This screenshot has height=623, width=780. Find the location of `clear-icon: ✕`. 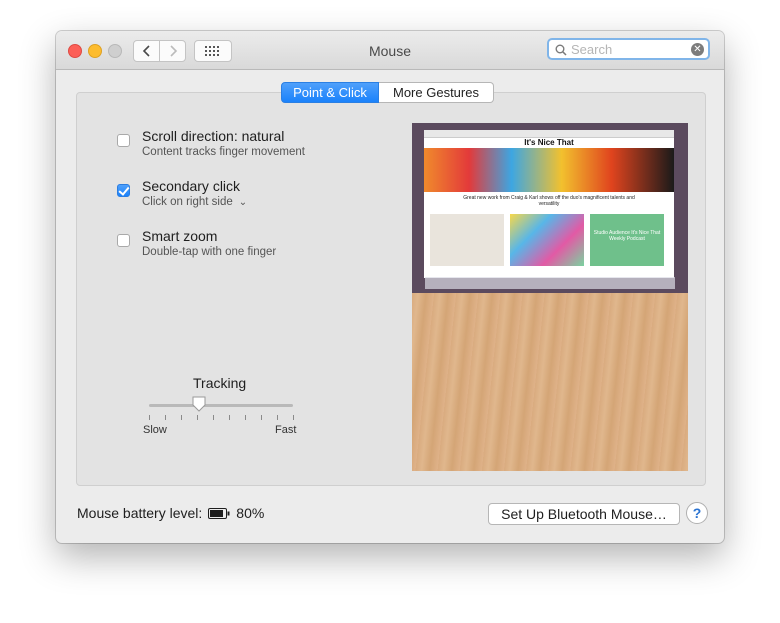

clear-icon: ✕ is located at coordinates (697, 49).